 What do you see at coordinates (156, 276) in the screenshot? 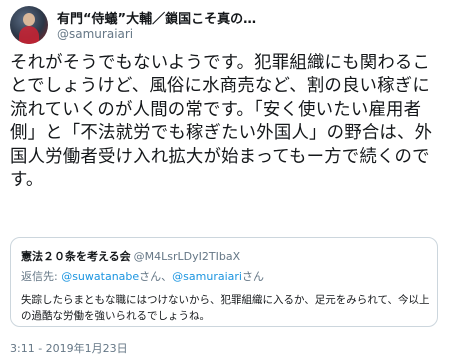
I see `reply-mid: さん、` at bounding box center [156, 276].